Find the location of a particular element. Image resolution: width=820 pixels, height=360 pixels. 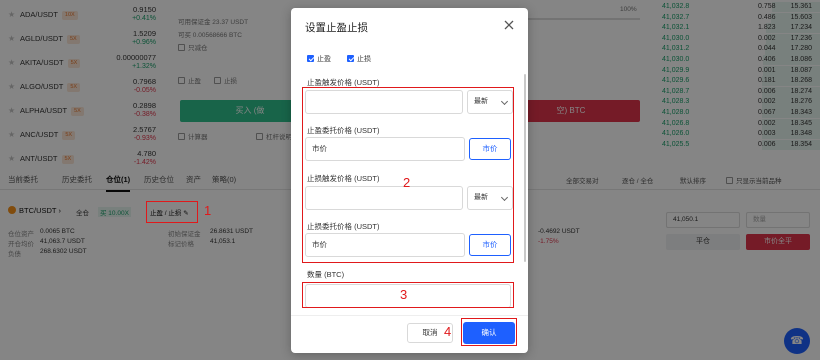

sl-market-price-button: 市价 is located at coordinates (490, 245).